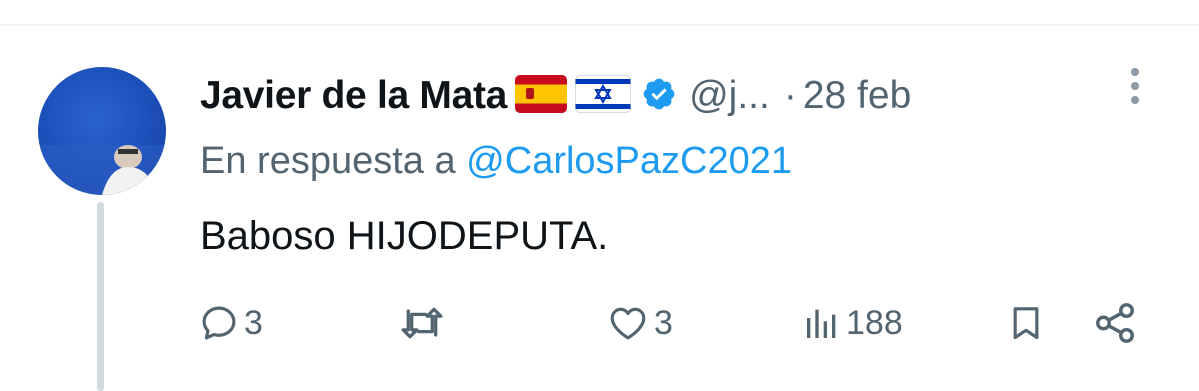 This screenshot has width=1199, height=391. I want to click on views-count: 188, so click(874, 322).